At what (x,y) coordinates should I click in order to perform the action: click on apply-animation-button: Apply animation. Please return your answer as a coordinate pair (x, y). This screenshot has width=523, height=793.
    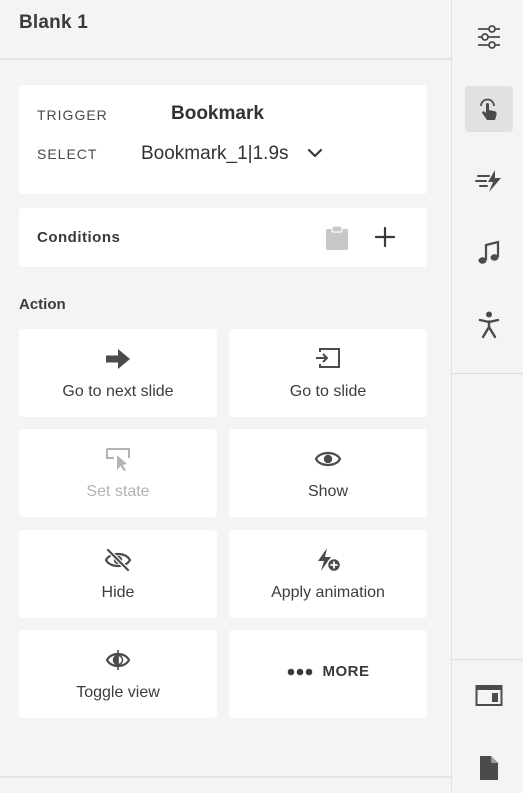
    Looking at the image, I should click on (328, 574).